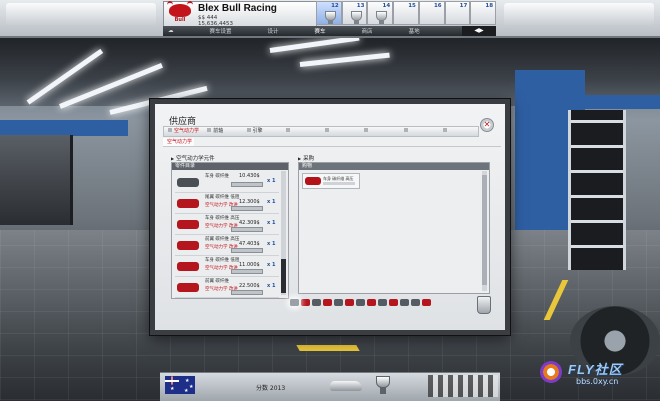 The image size is (660, 401). What do you see at coordinates (227, 182) in the screenshot?
I see `list-item: 车身 碳纤维 10.430$ x 1` at bounding box center [227, 182].